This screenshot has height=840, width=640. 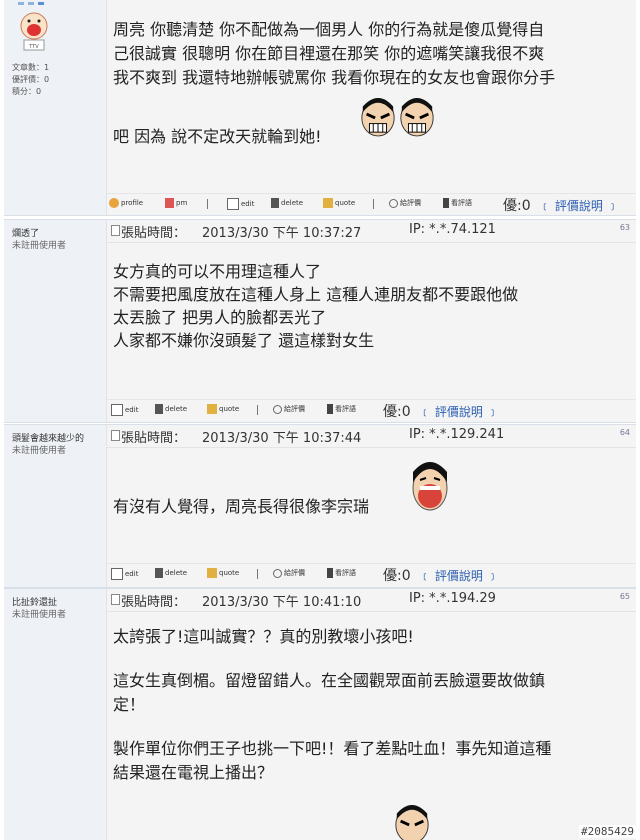 What do you see at coordinates (241, 506) in the screenshot?
I see `post-body-line: 有沒有人覺得，周亮長得很像李宗瑞` at bounding box center [241, 506].